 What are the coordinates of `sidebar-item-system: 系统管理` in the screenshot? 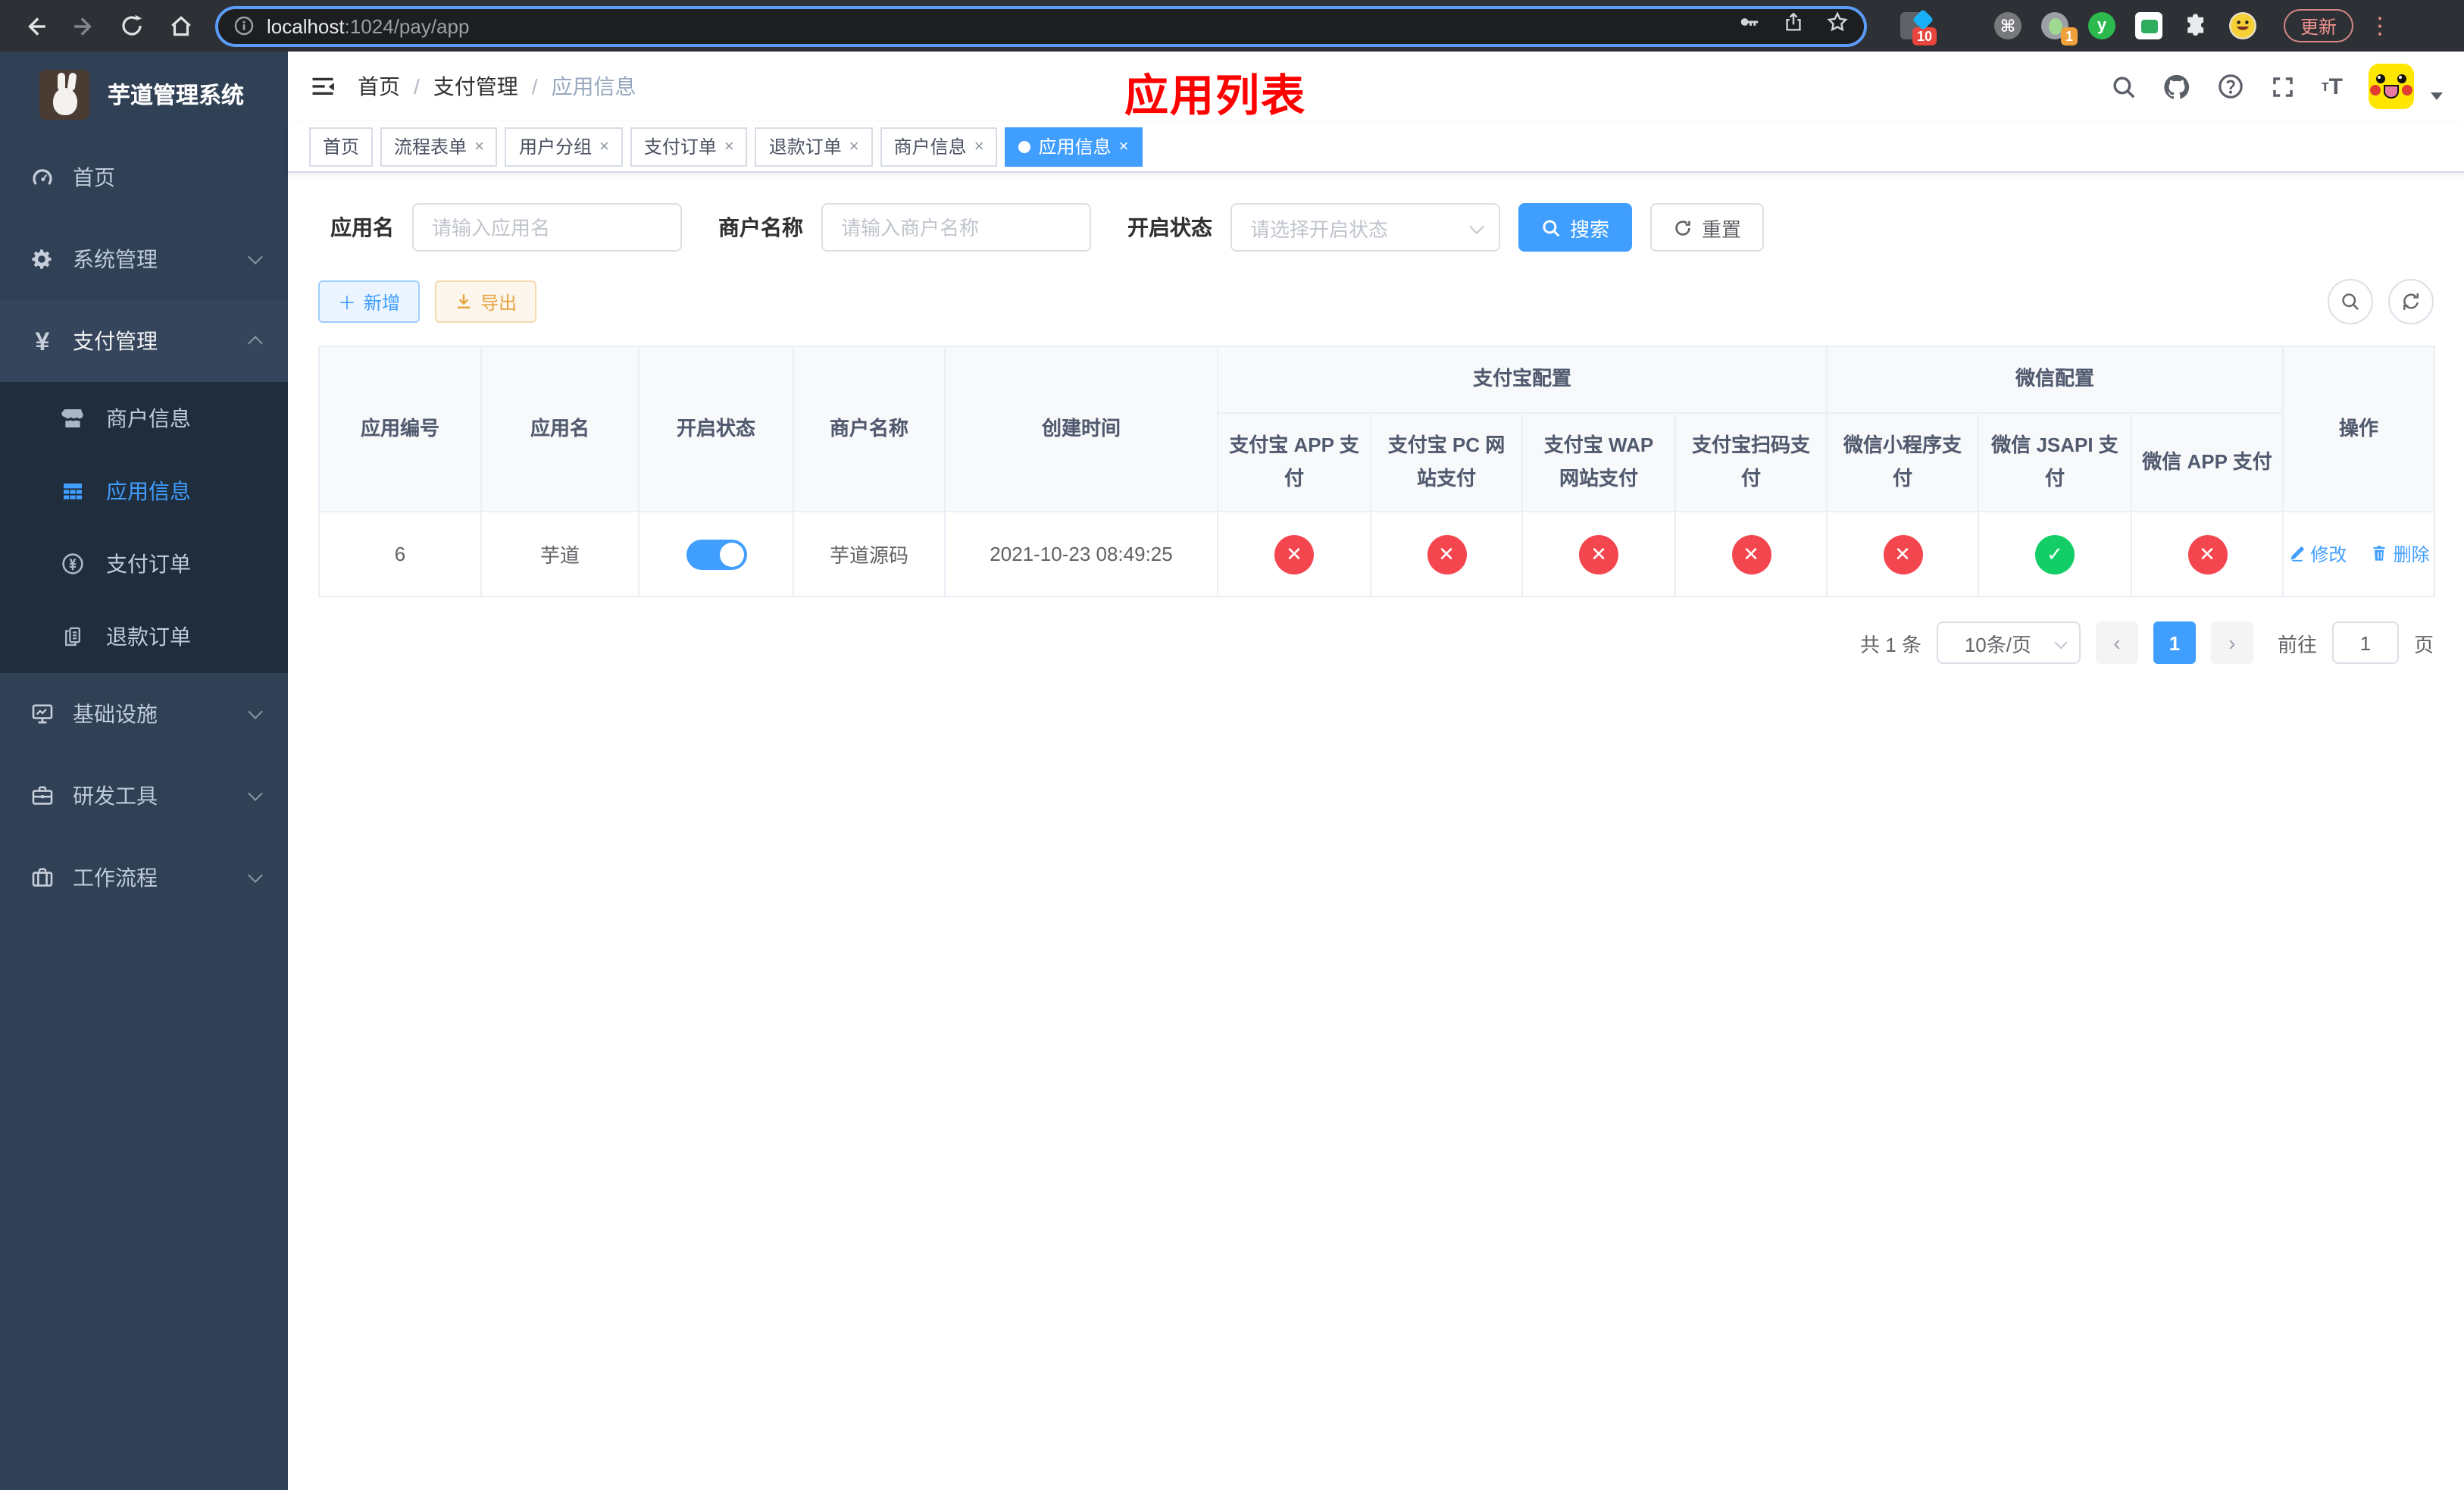 It's located at (144, 259).